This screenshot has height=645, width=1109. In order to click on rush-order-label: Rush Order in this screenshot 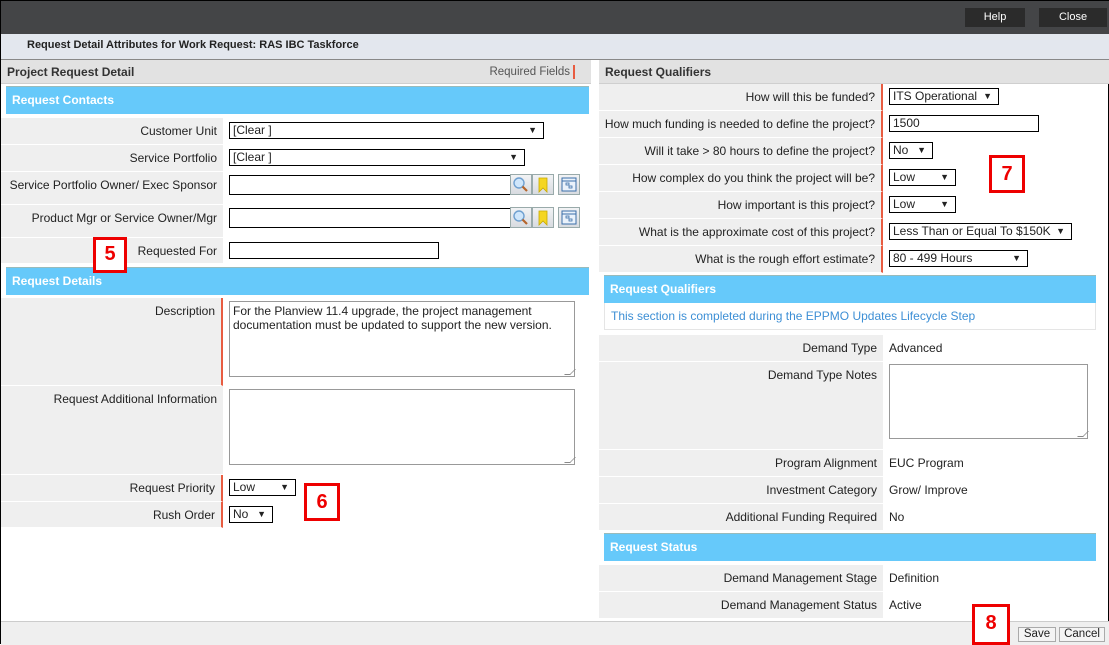, I will do `click(112, 515)`.